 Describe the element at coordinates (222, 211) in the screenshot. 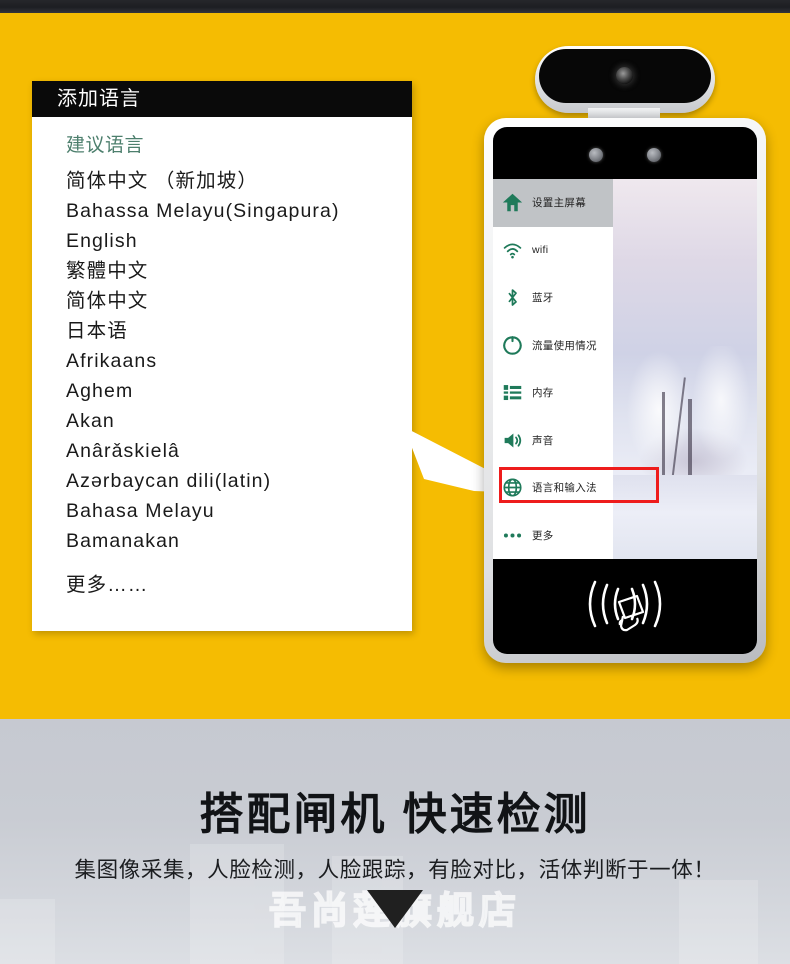

I see `list-item: Bahassa Melayu(Singapura)` at that location.